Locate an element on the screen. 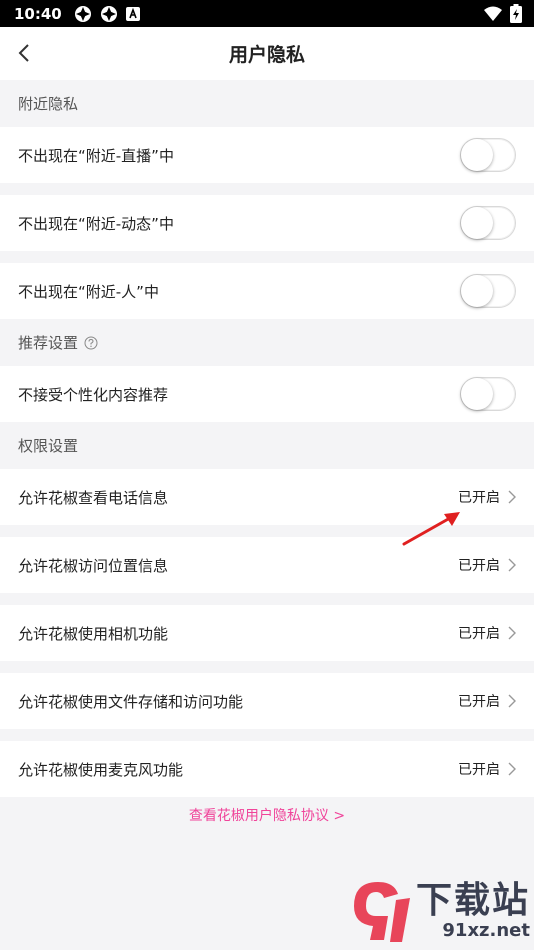 The width and height of the screenshot is (534, 950). toggle-hide-nearby-live is located at coordinates (488, 155).